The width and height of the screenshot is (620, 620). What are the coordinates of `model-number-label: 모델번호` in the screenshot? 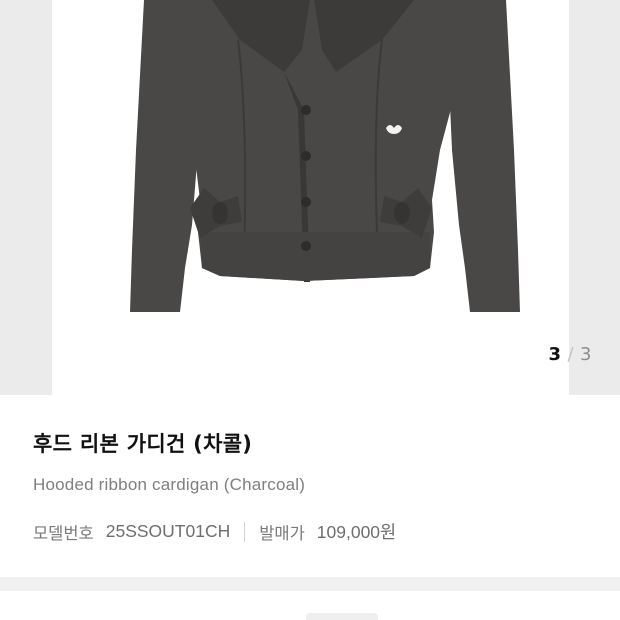 It's located at (63, 533).